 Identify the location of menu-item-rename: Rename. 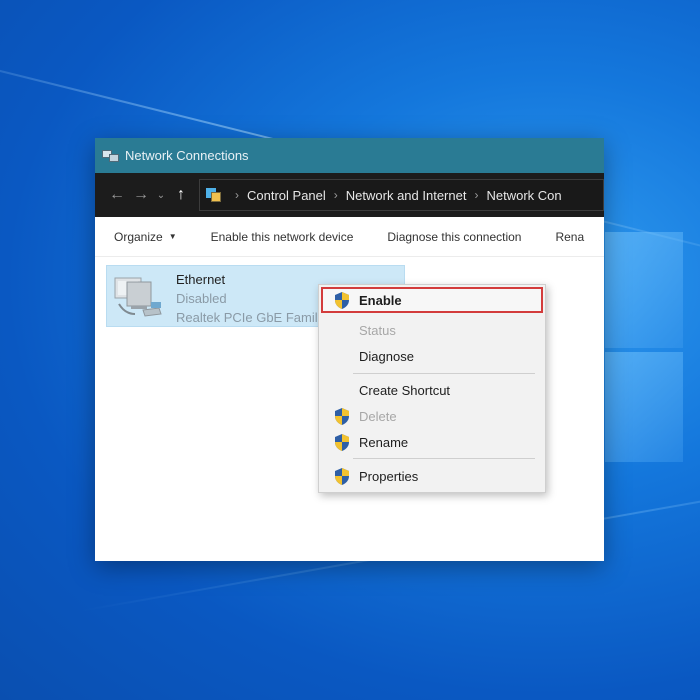
(432, 442).